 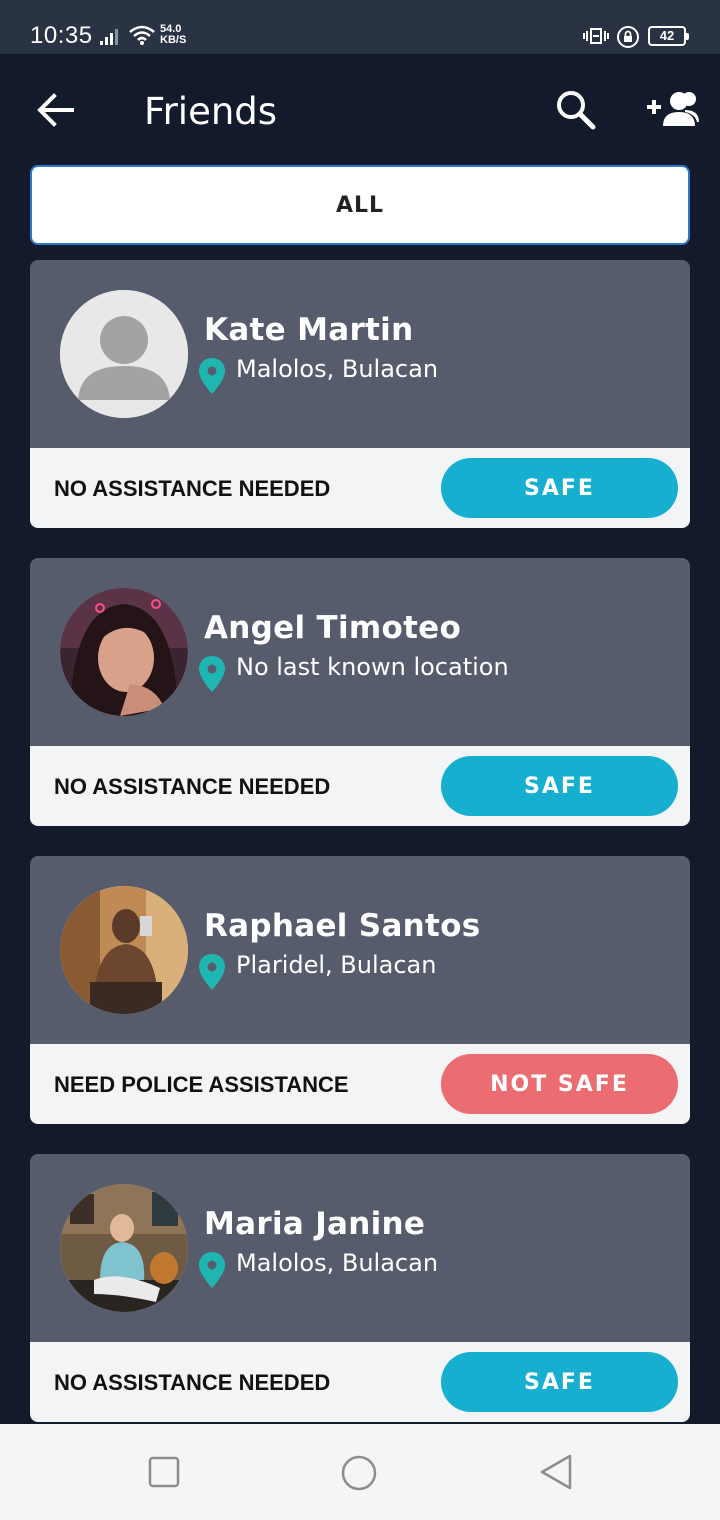 I want to click on recent-apps-icon, so click(x=164, y=1474).